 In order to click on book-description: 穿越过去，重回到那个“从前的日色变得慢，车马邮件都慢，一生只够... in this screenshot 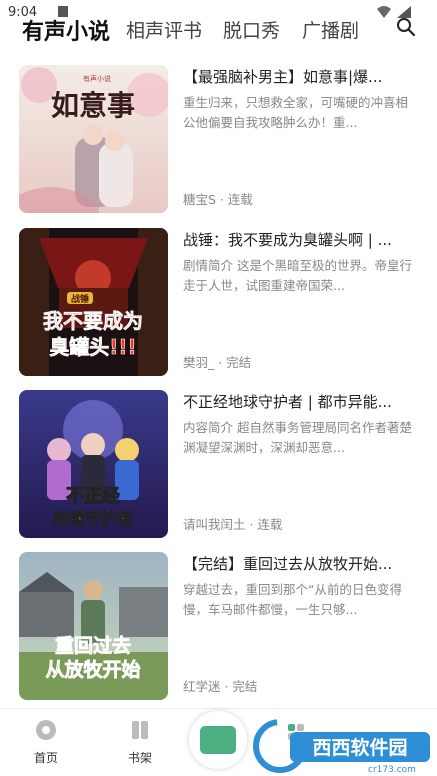, I will do `click(292, 599)`.